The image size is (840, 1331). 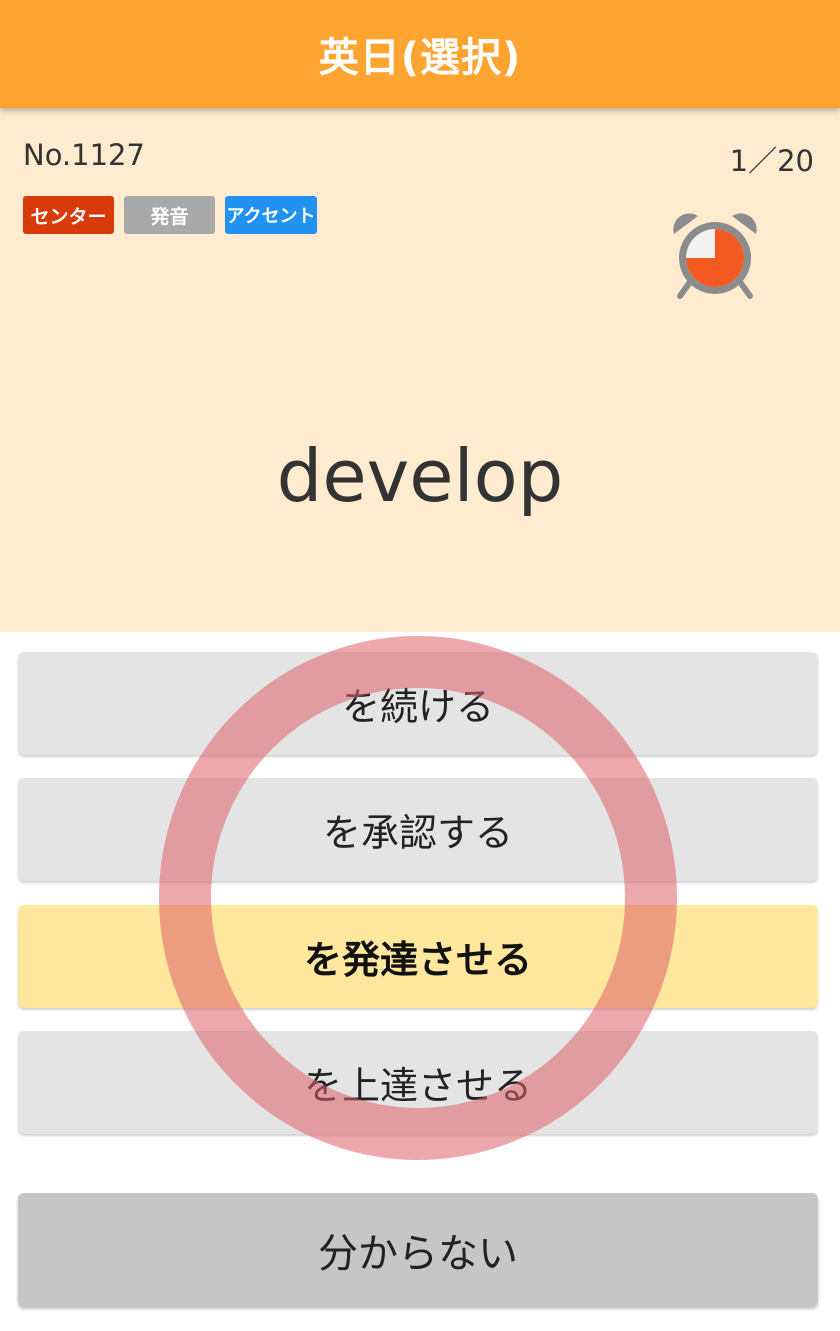 What do you see at coordinates (771, 161) in the screenshot?
I see `question-progress: 1／20` at bounding box center [771, 161].